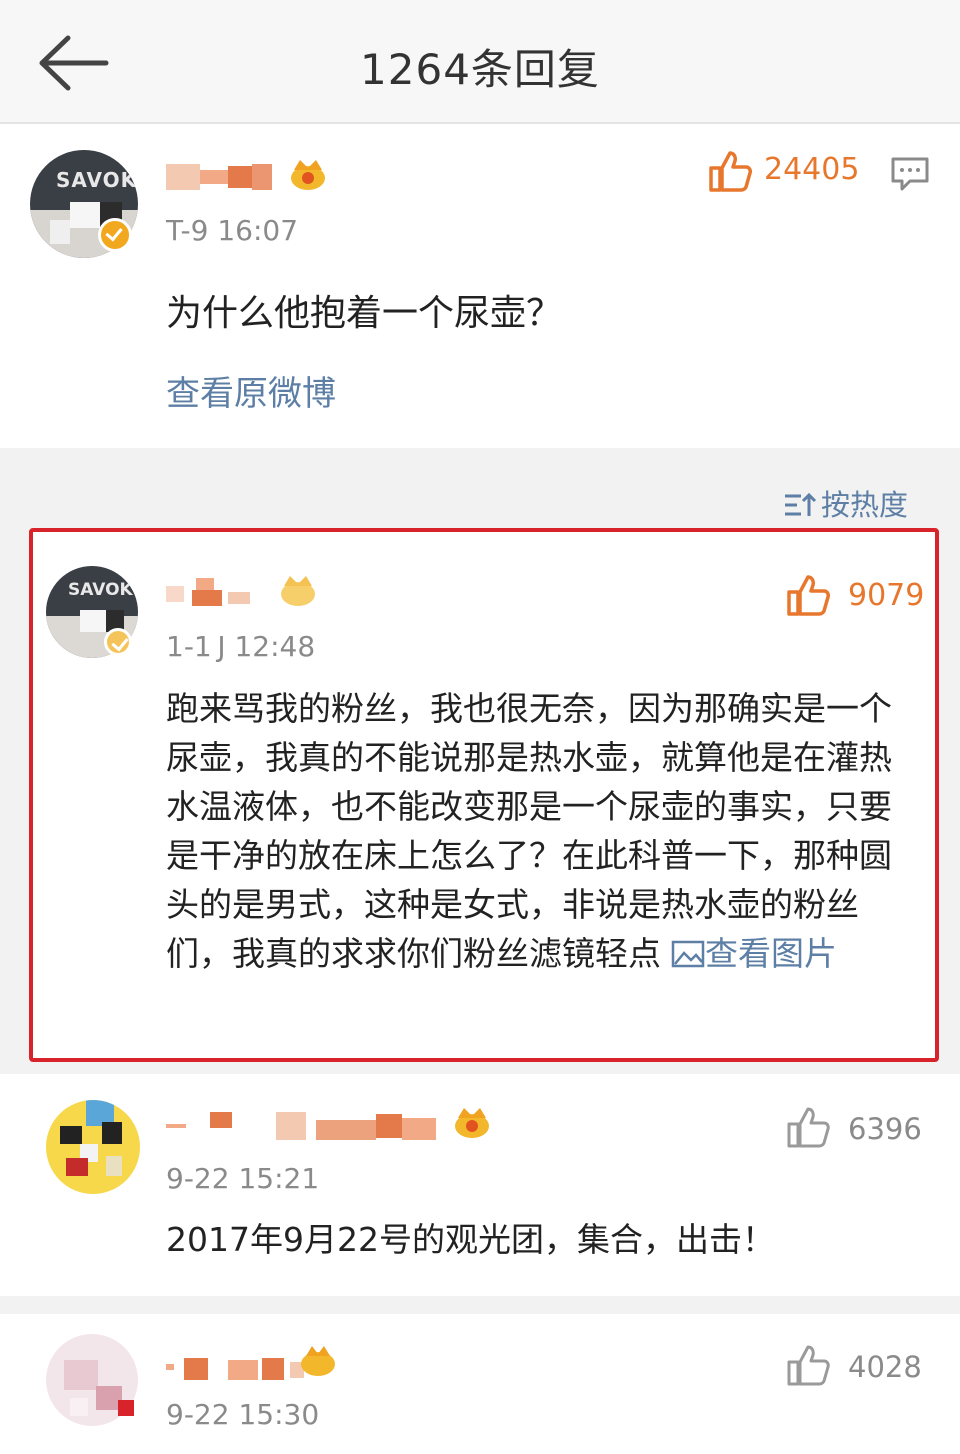  I want to click on avatar, so click(93, 1147).